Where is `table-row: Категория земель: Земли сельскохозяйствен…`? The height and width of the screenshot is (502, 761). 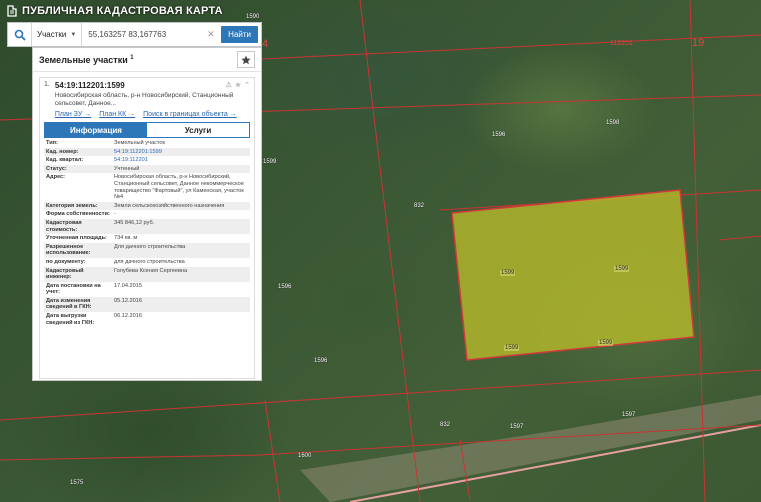 table-row: Категория земель: Земли сельскохозяйствен… is located at coordinates (147, 206).